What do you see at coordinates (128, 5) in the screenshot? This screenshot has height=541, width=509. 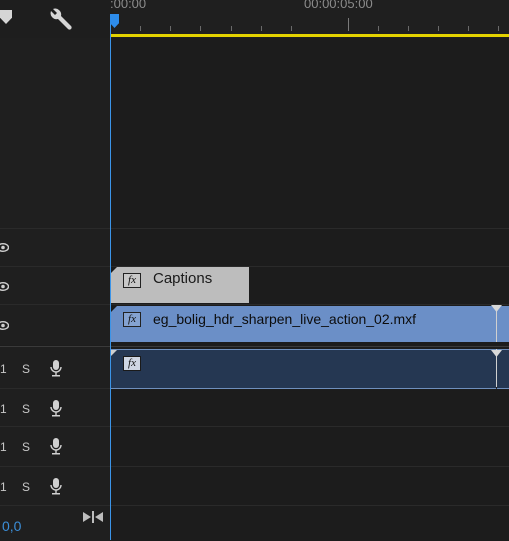 I see `ruler-label-start: :00:00` at bounding box center [128, 5].